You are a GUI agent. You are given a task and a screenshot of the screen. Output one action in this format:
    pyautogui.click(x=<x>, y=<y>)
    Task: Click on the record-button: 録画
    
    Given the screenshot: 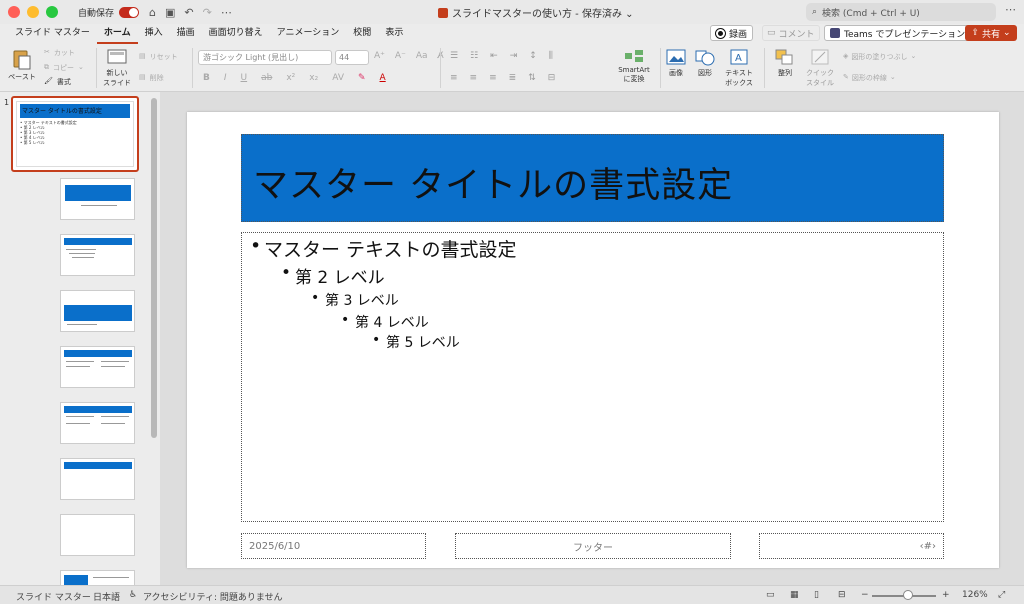 What is the action you would take?
    pyautogui.click(x=732, y=33)
    